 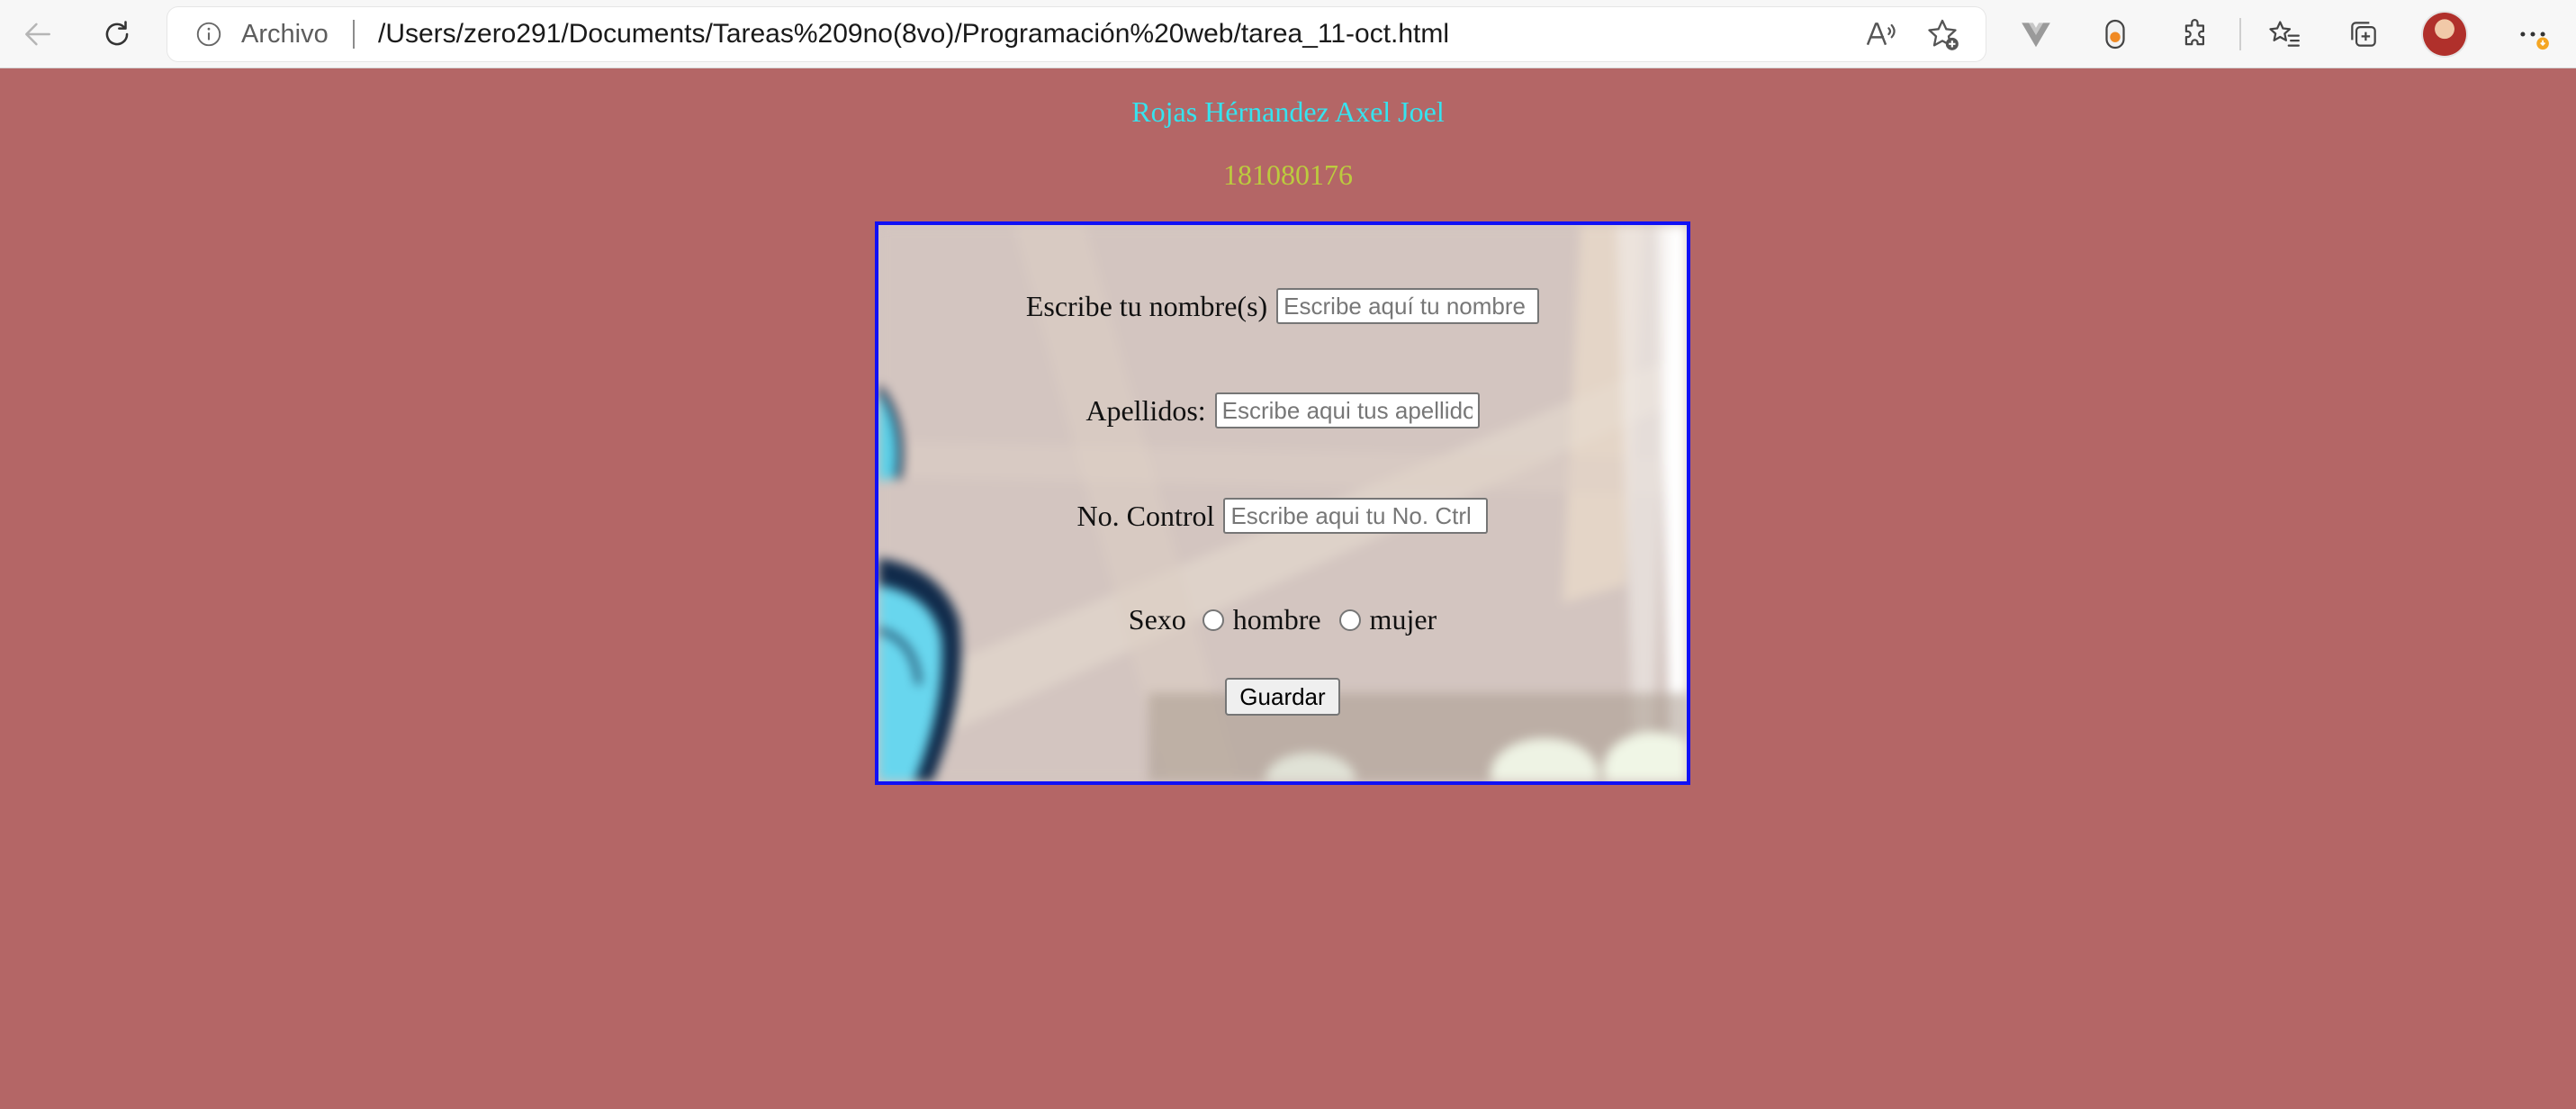 I want to click on apellidos-input, so click(x=1347, y=410).